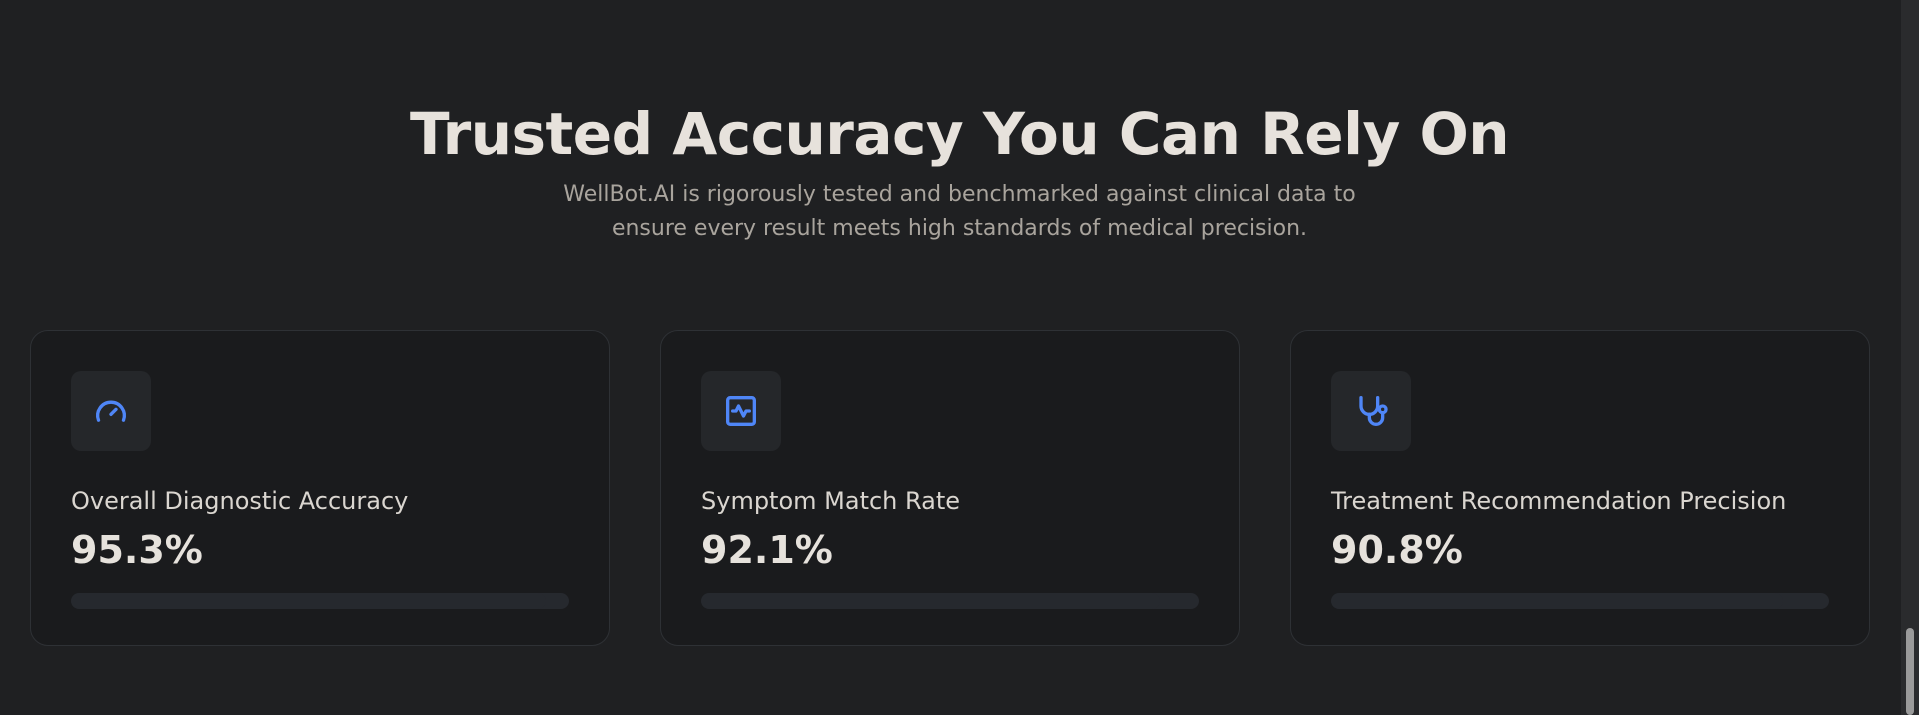 The image size is (1919, 715). I want to click on scrollbar-thumb, so click(1910, 671).